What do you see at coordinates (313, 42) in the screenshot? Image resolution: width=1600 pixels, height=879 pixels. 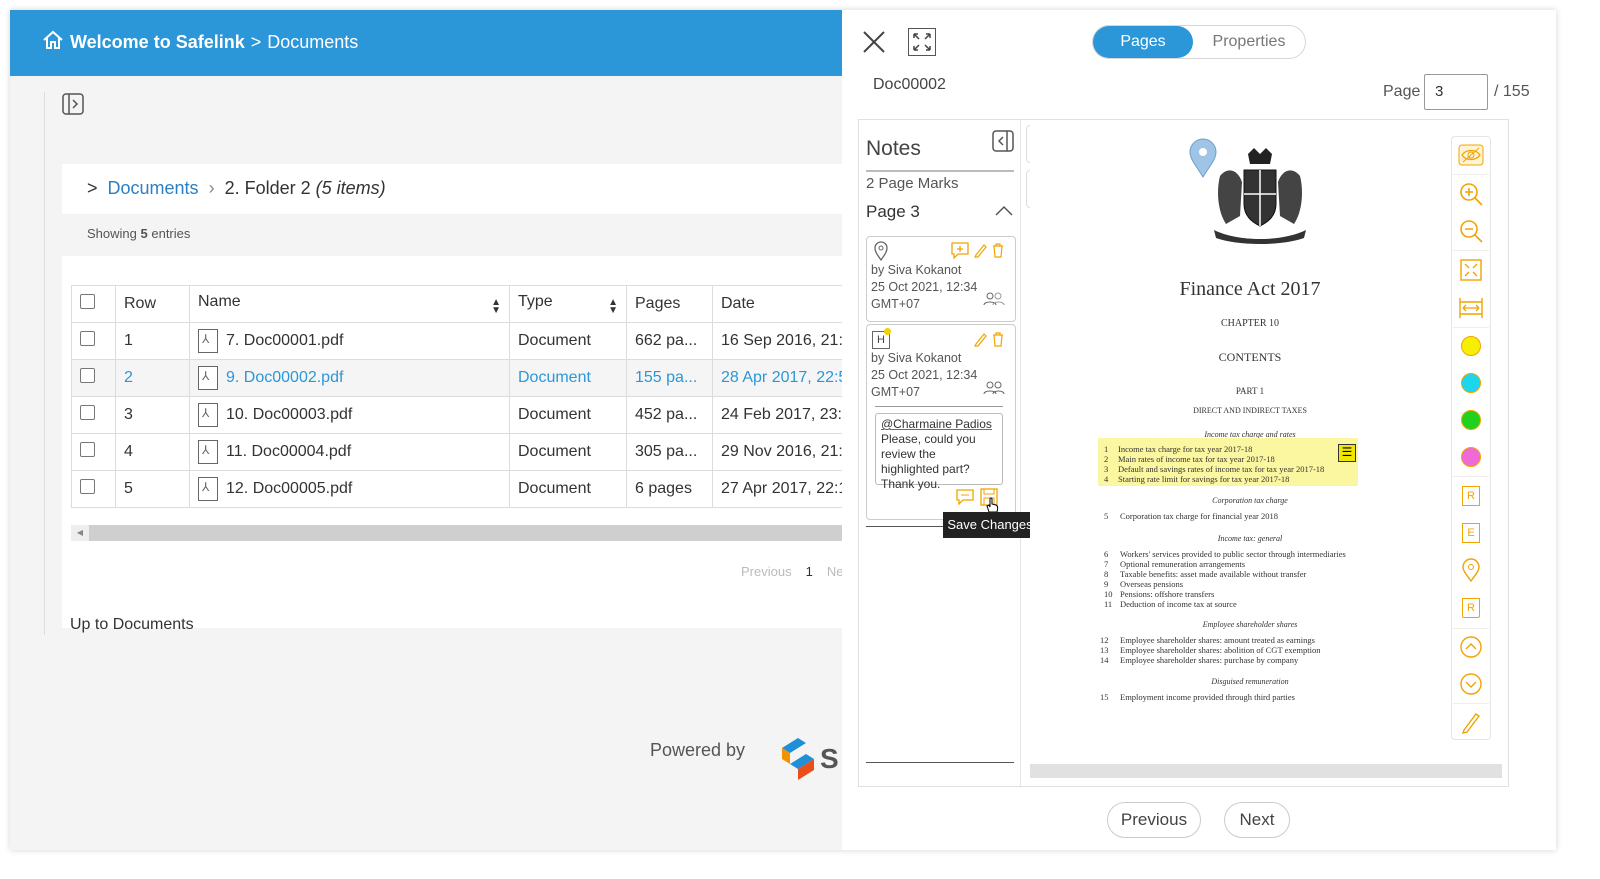 I see `header-section: Documents` at bounding box center [313, 42].